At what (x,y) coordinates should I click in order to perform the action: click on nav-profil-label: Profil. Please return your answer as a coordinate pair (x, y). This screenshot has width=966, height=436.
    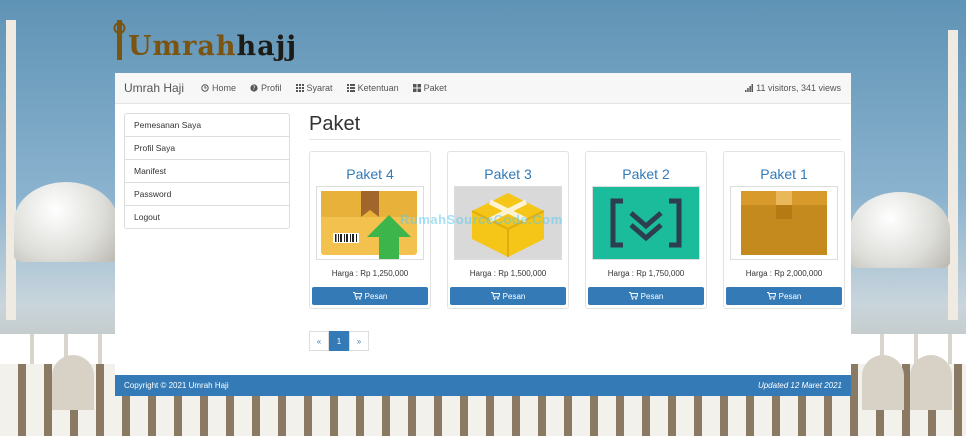
    Looking at the image, I should click on (271, 88).